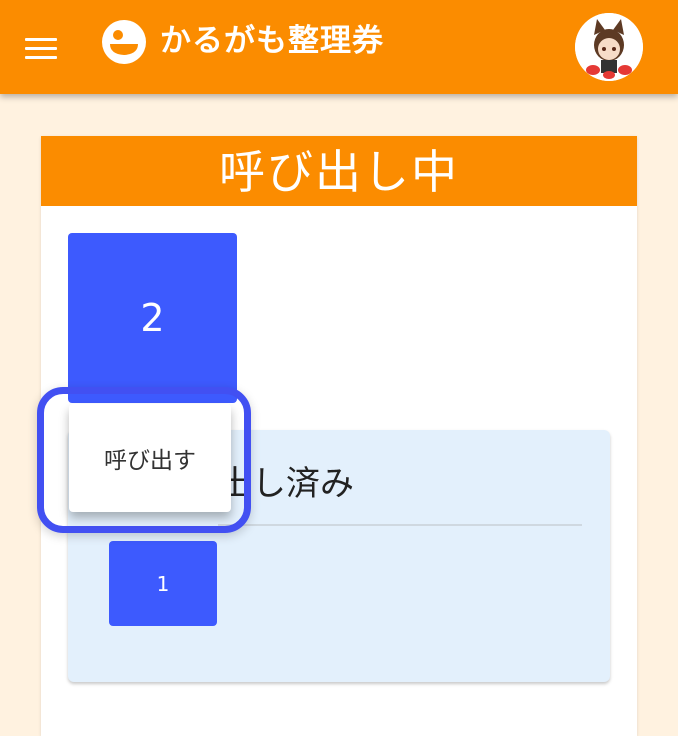 The image size is (678, 736). I want to click on app-bar: かるがも整理券, so click(339, 47).